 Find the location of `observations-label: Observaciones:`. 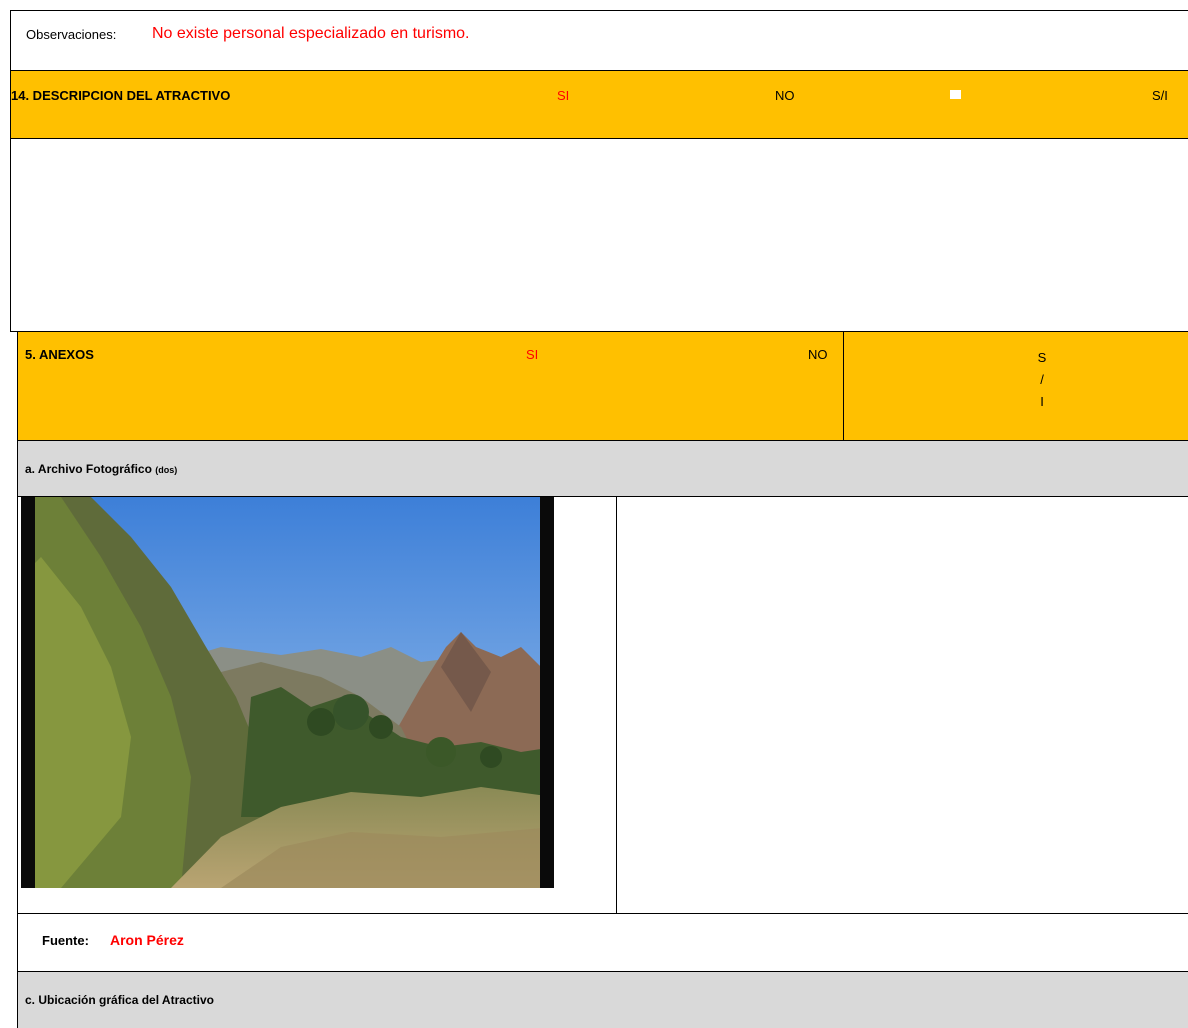

observations-label: Observaciones: is located at coordinates (71, 34).